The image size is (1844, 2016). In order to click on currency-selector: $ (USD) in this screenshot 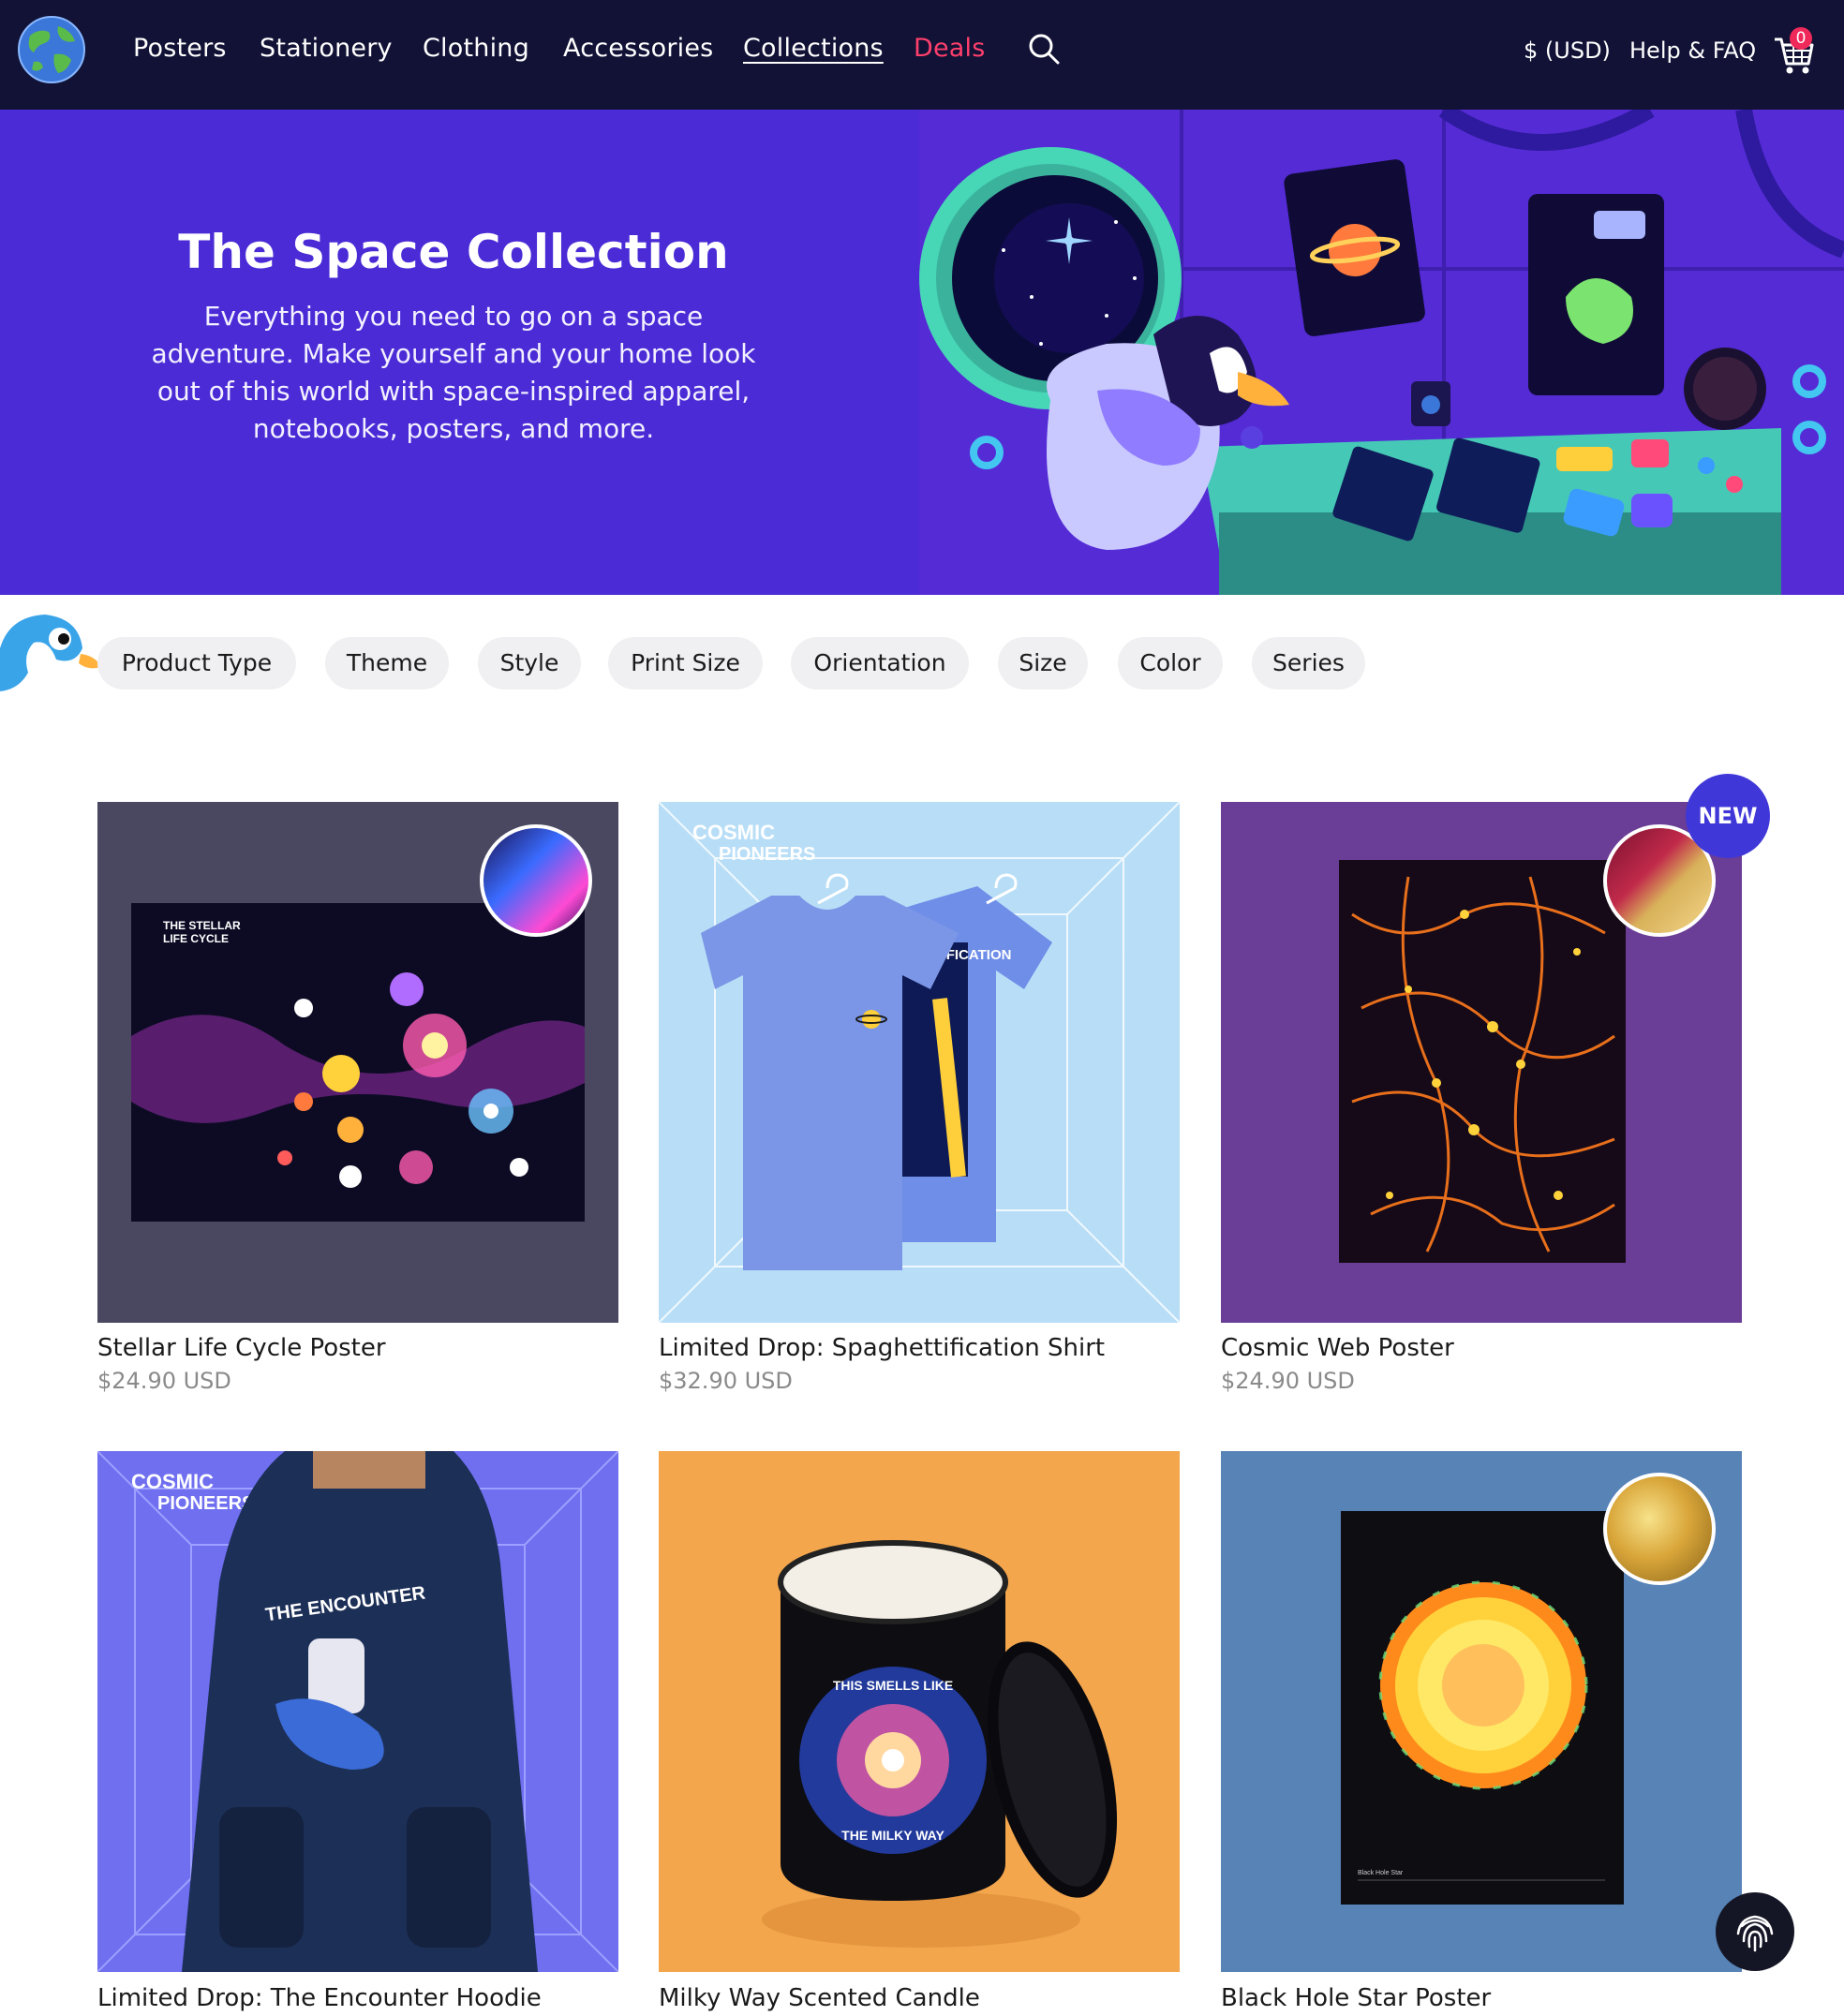, I will do `click(1567, 50)`.